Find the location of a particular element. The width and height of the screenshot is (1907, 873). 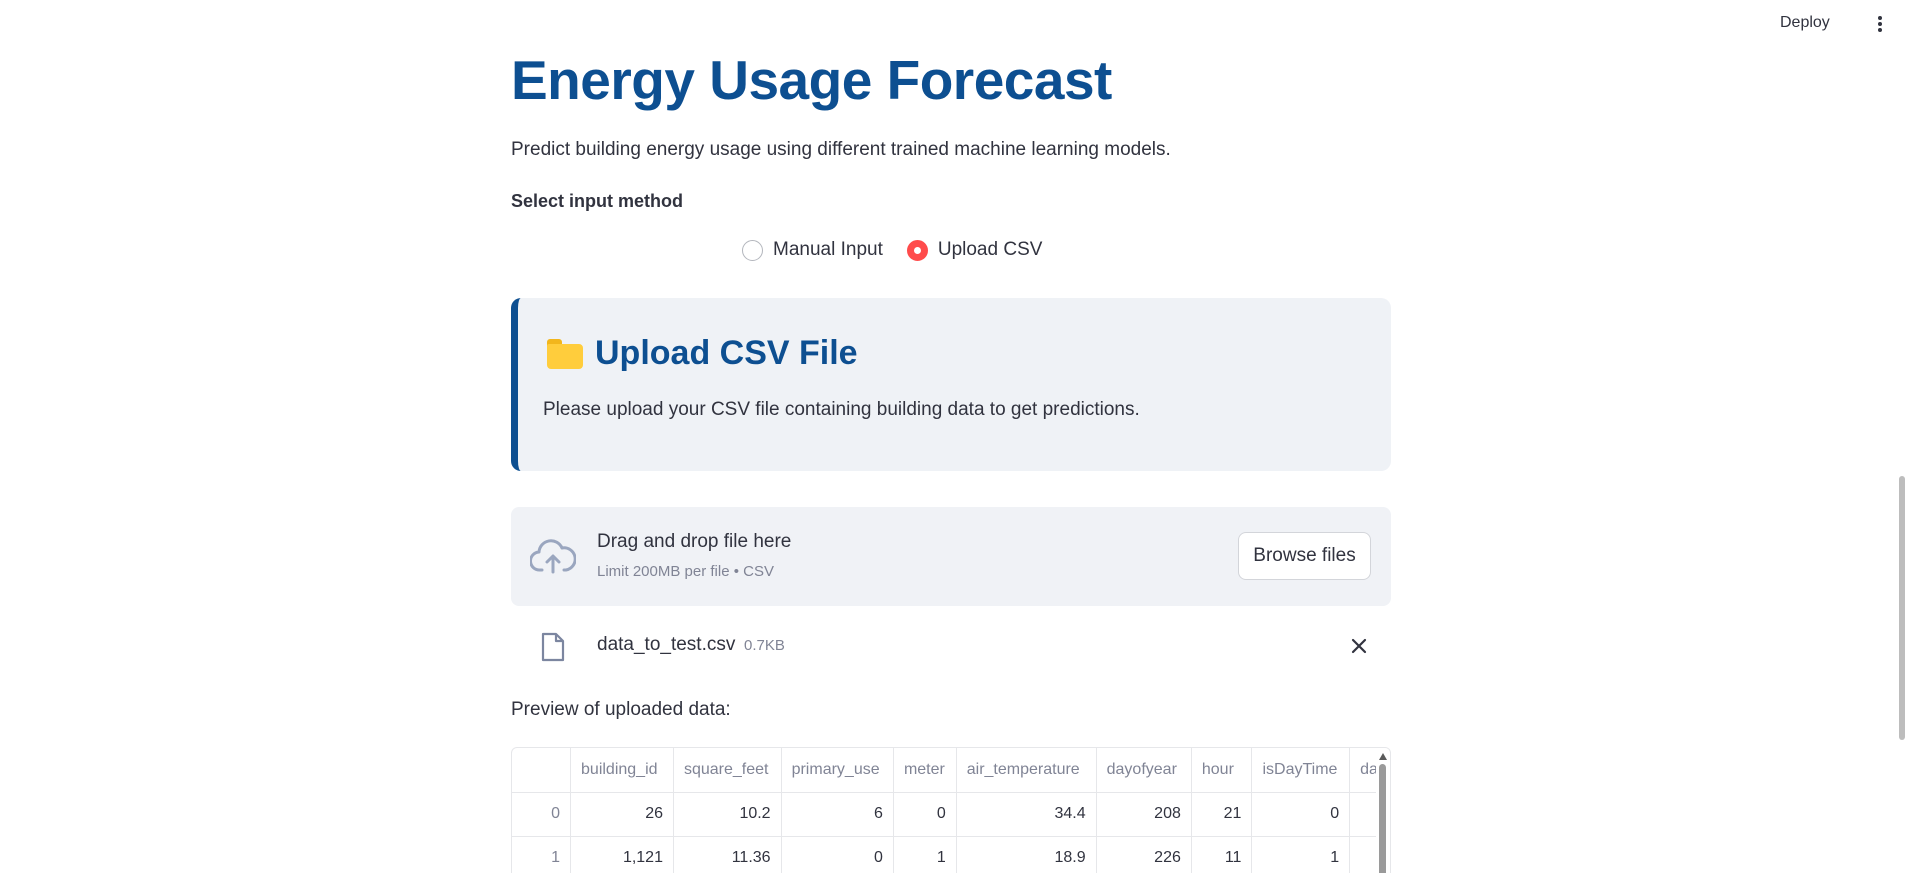

deploy-button: Deploy is located at coordinates (1805, 23).